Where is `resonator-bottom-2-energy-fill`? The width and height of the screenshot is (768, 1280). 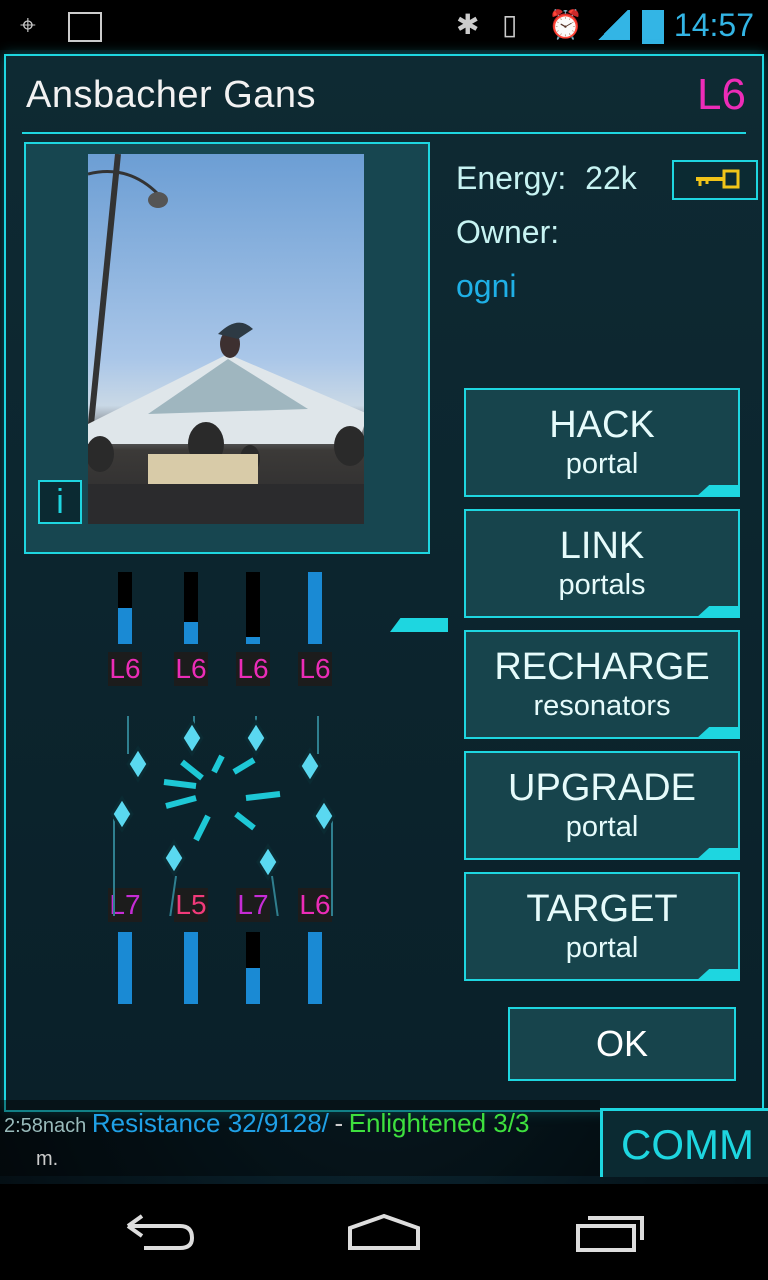 resonator-bottom-2-energy-fill is located at coordinates (191, 968).